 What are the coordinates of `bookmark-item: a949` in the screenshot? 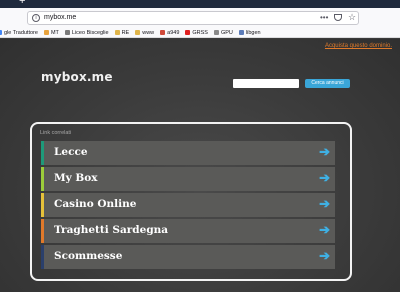 It's located at (169, 33).